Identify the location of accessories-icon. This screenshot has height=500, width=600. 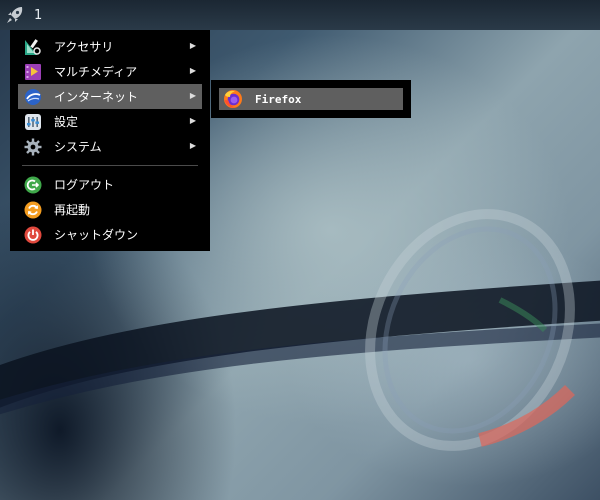
(33, 47).